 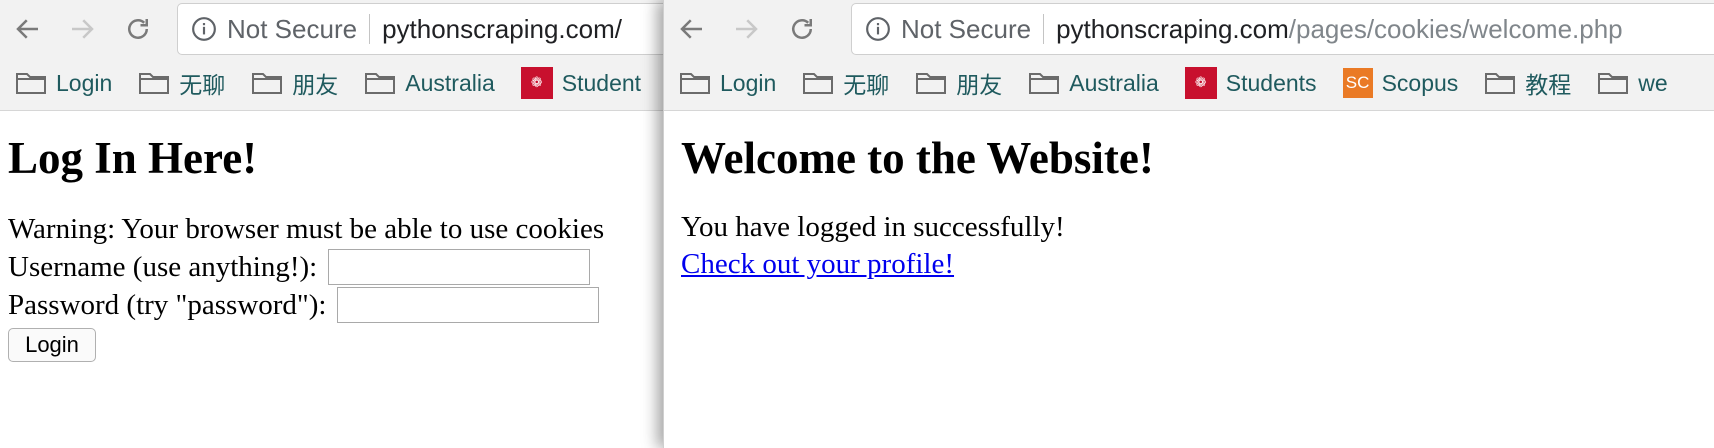 What do you see at coordinates (1632, 83) in the screenshot?
I see `bookmark-we: we` at bounding box center [1632, 83].